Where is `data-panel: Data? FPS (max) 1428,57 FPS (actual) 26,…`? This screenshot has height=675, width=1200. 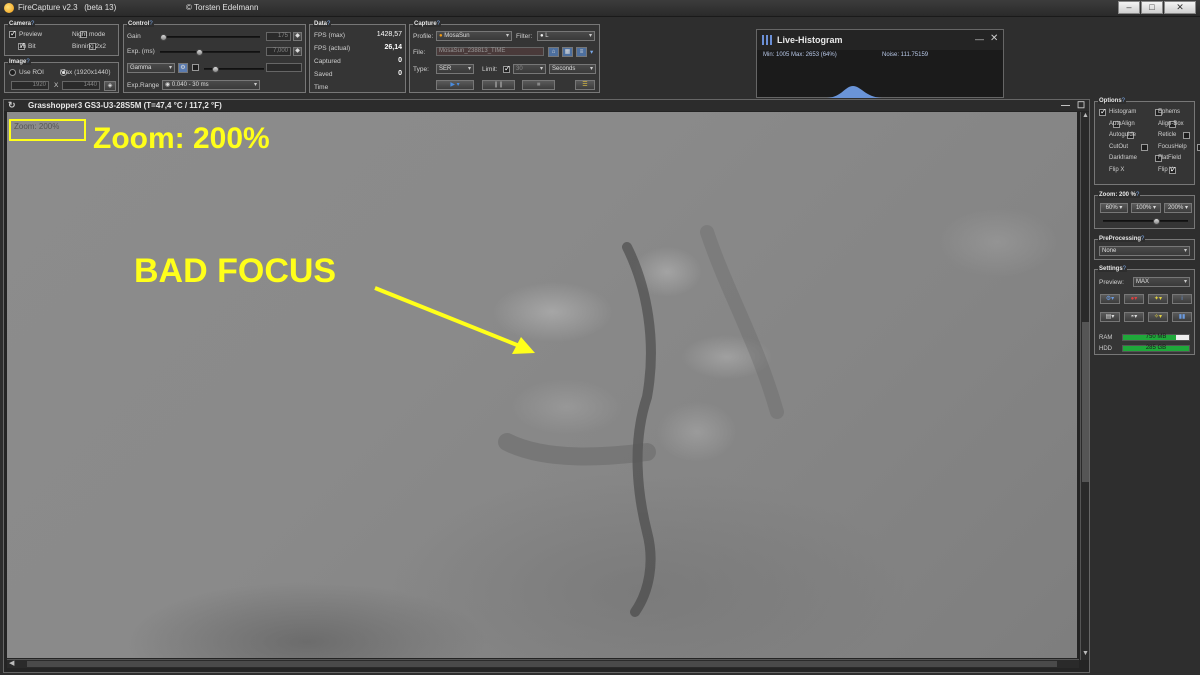
data-panel: Data? FPS (max) 1428,57 FPS (actual) 26,… is located at coordinates (357, 57).